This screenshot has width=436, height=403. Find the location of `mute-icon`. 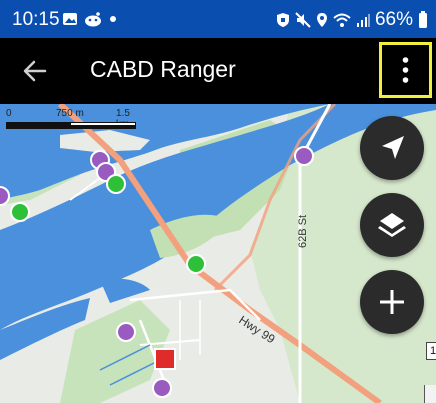

mute-icon is located at coordinates (303, 20).